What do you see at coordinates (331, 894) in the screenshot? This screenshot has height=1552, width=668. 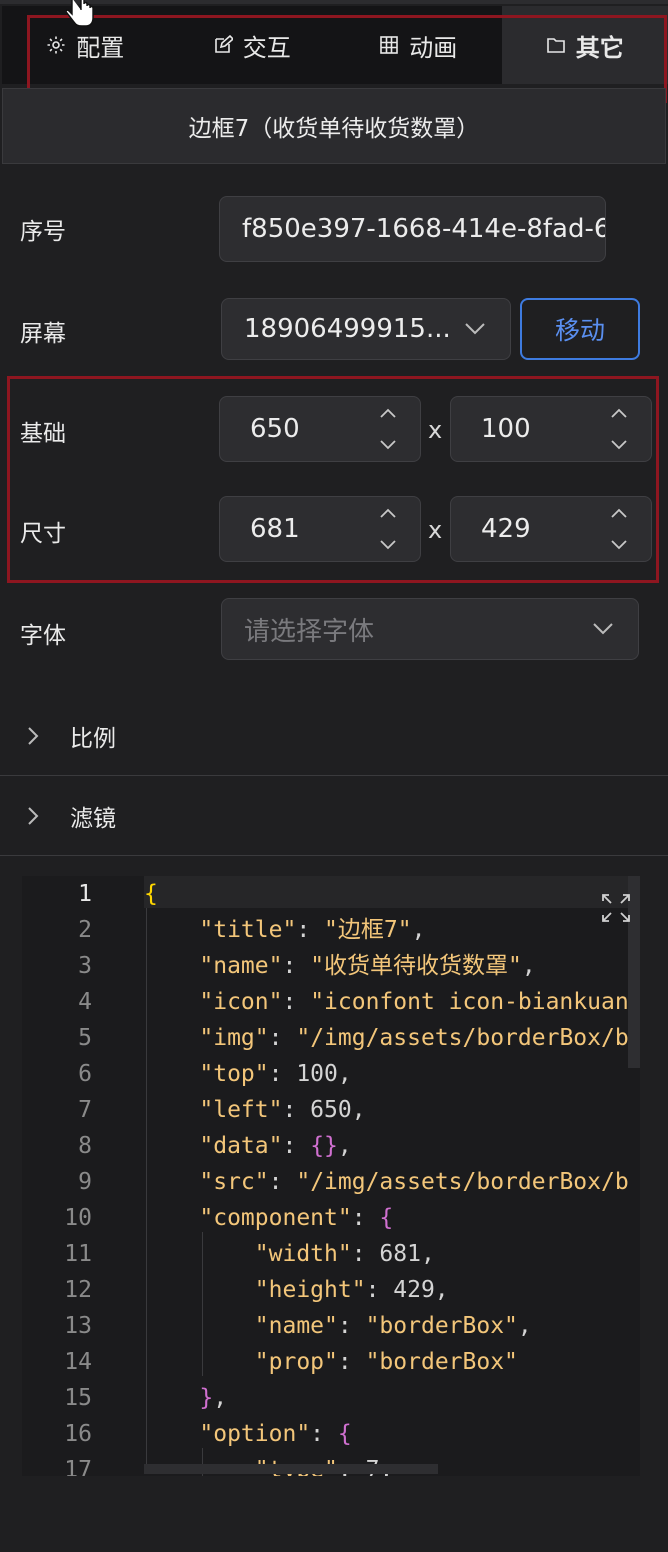 I see `code-line: 1{` at bounding box center [331, 894].